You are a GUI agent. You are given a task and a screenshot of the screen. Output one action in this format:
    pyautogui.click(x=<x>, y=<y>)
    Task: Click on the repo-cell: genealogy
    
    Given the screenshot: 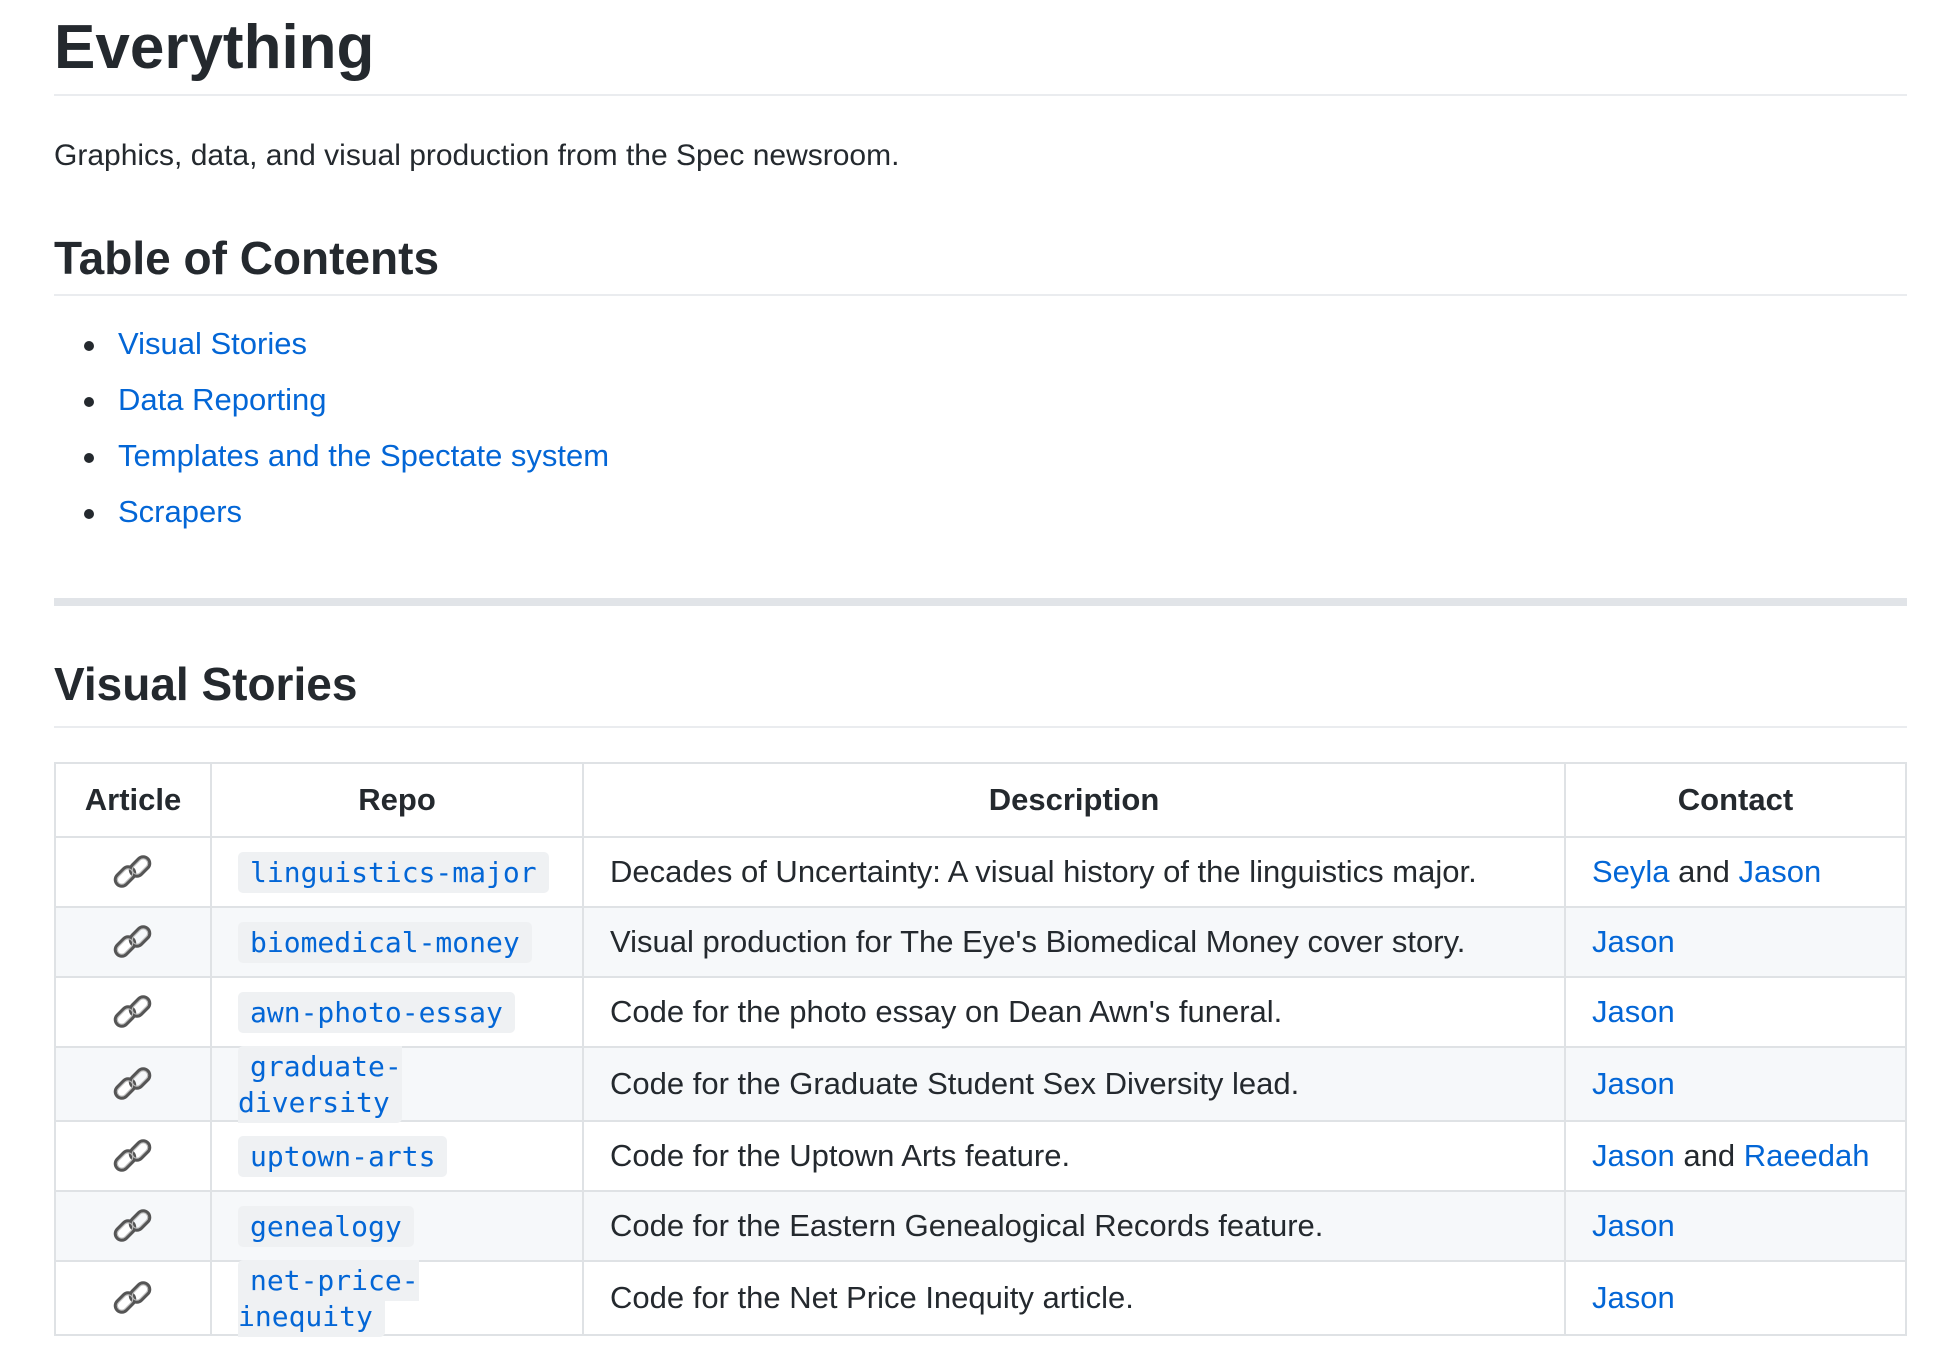 What is the action you would take?
    pyautogui.click(x=397, y=1226)
    